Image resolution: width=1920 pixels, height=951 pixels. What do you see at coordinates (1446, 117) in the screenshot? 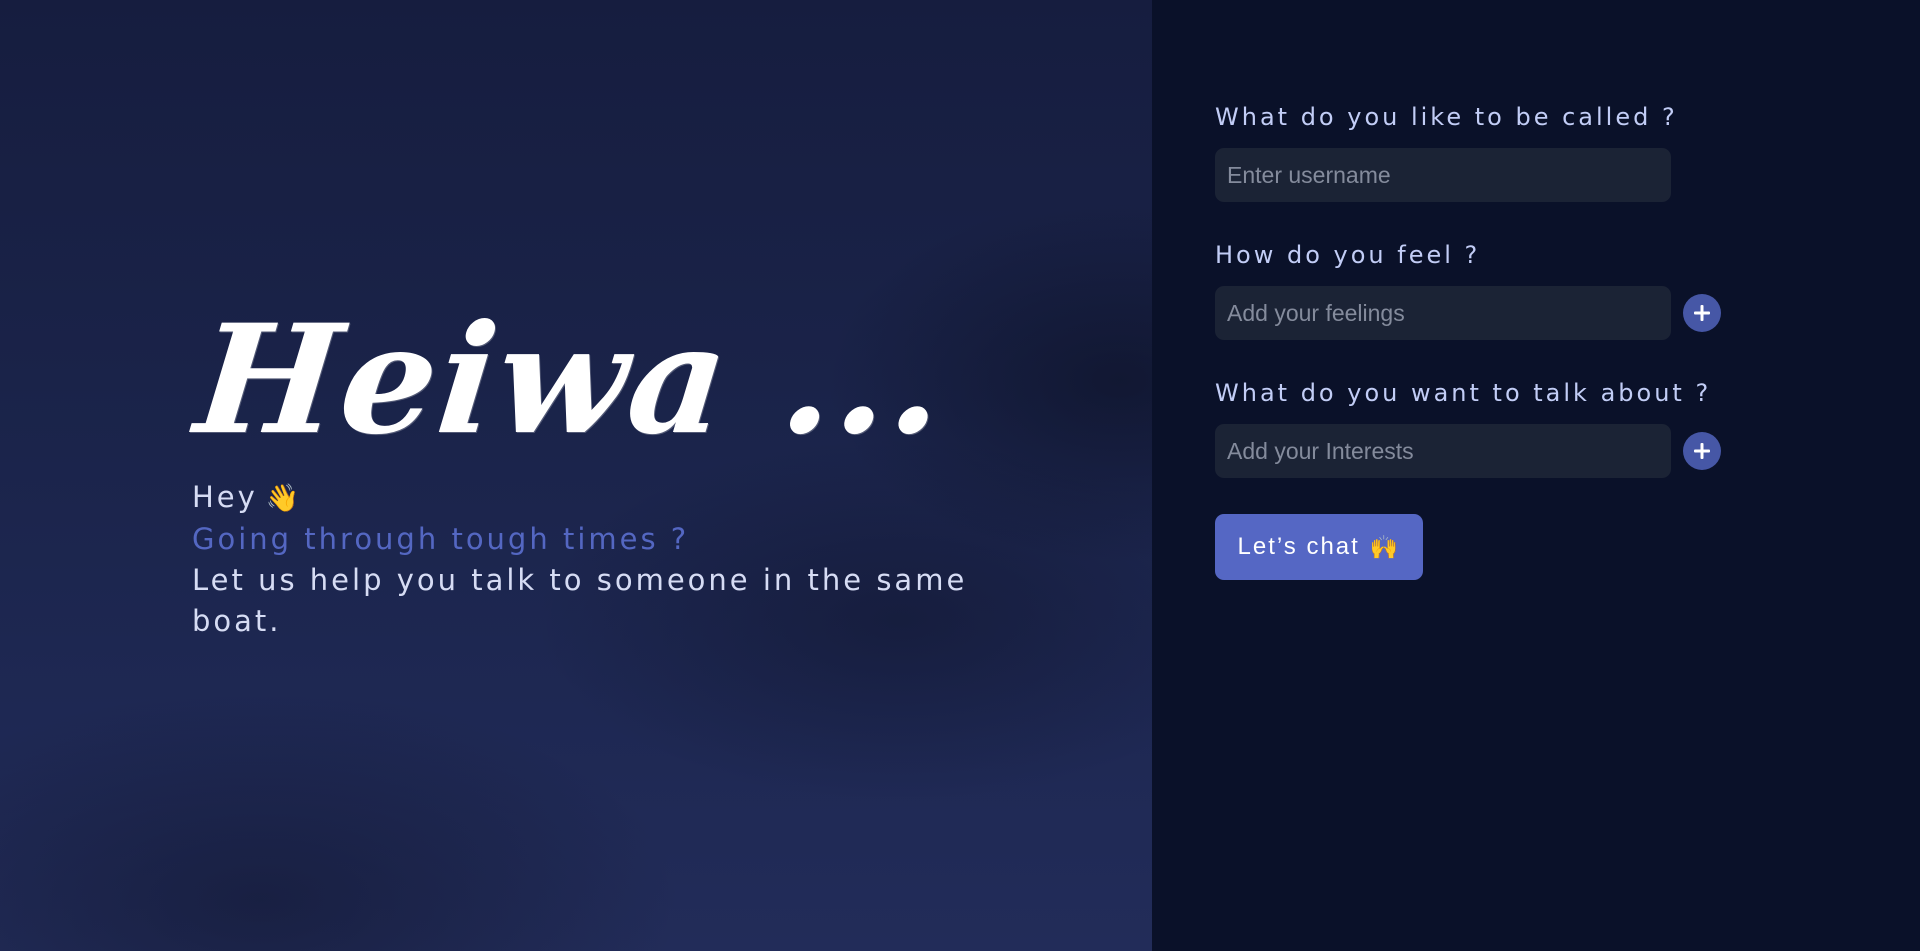
I see `username-label: What do you like to be called ?` at bounding box center [1446, 117].